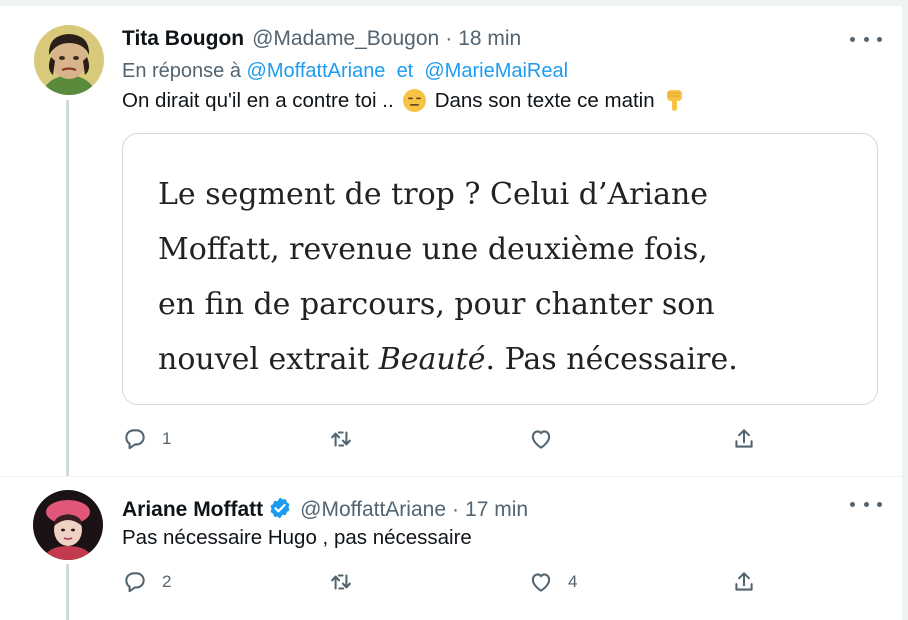 Image resolution: width=908 pixels, height=620 pixels. What do you see at coordinates (552, 582) in the screenshot?
I see `like-button: 4` at bounding box center [552, 582].